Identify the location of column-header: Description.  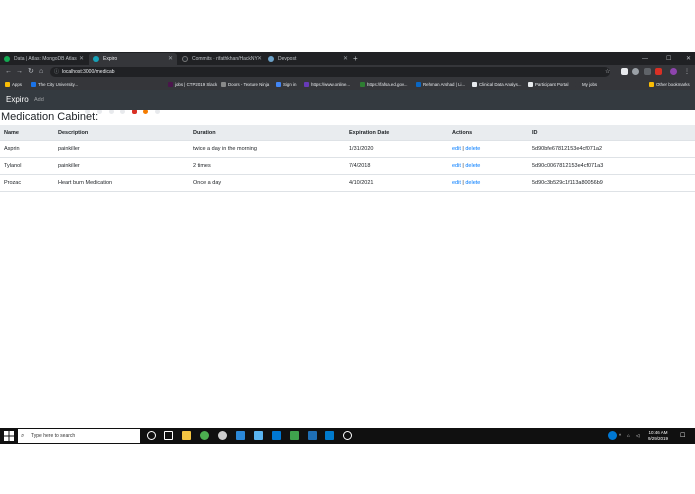
(121, 133).